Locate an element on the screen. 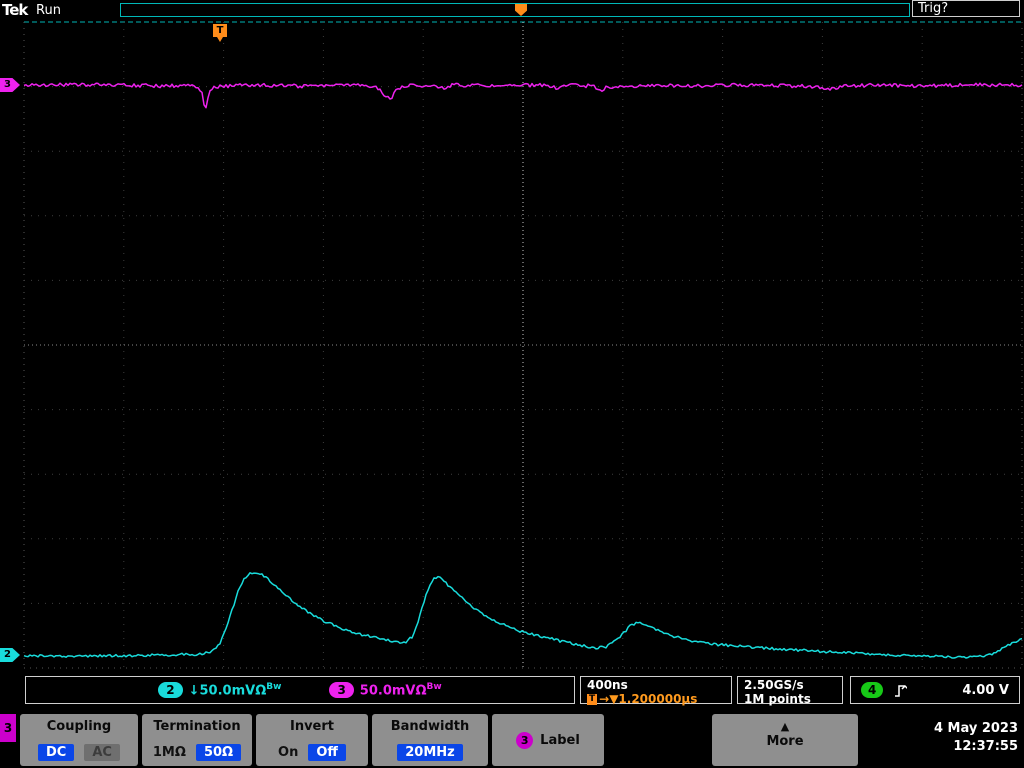  bandwidth-button: Bandwidth 20MHz is located at coordinates (430, 740).